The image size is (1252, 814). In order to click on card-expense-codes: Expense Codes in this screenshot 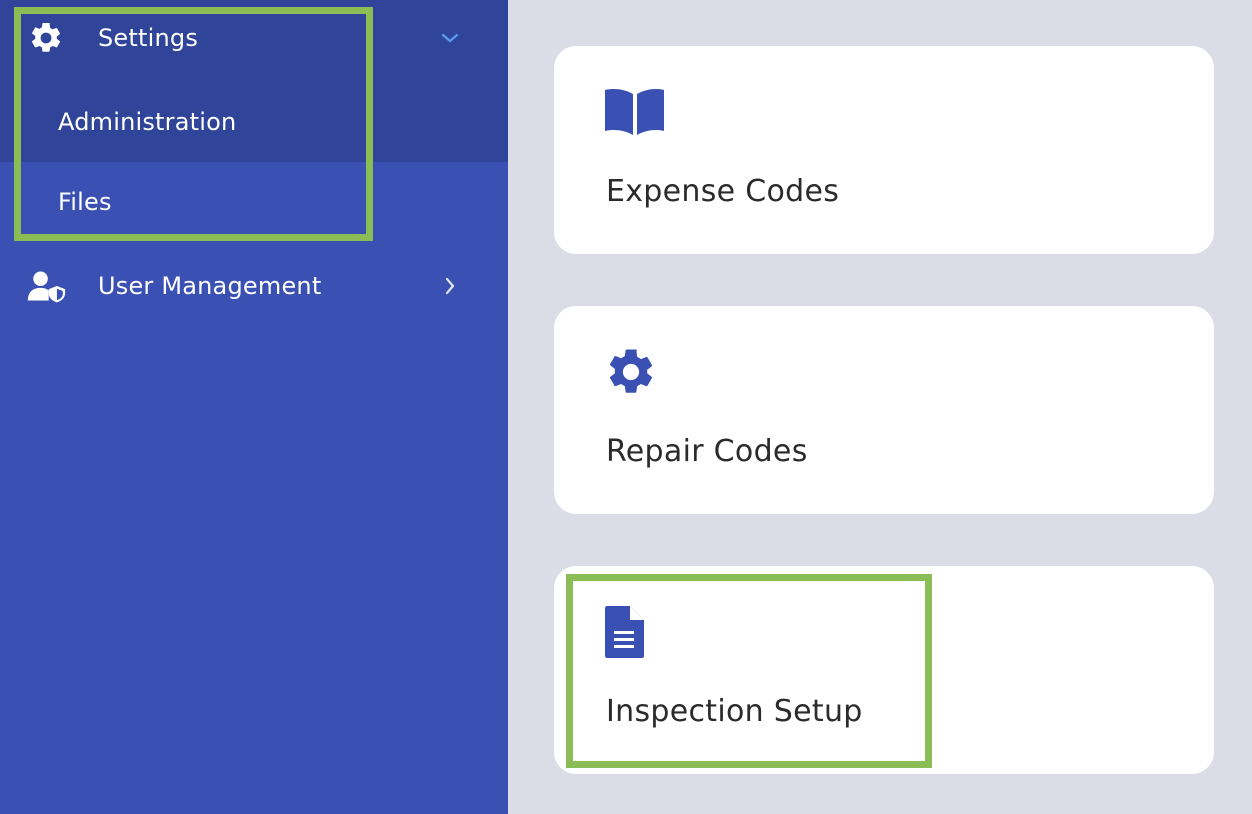, I will do `click(884, 150)`.